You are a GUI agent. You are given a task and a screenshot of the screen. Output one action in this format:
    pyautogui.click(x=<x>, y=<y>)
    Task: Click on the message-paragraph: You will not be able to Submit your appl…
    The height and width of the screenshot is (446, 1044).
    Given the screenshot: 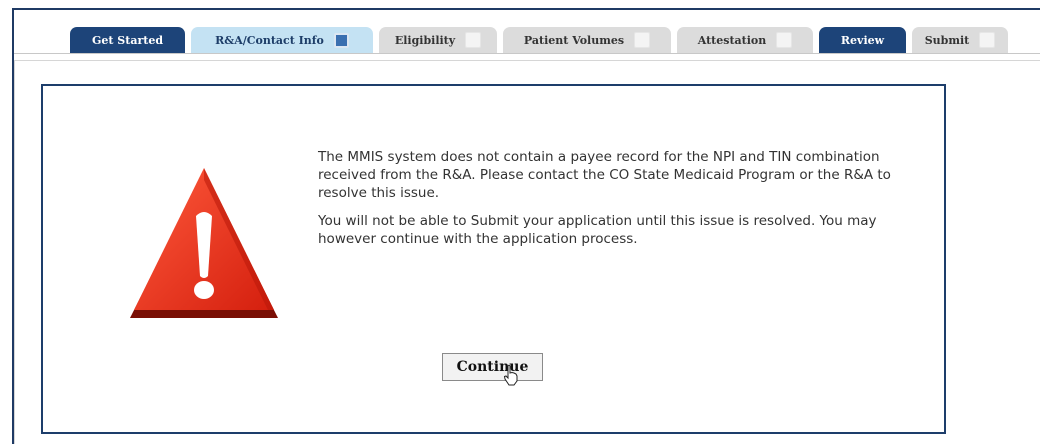 What is the action you would take?
    pyautogui.click(x=597, y=230)
    